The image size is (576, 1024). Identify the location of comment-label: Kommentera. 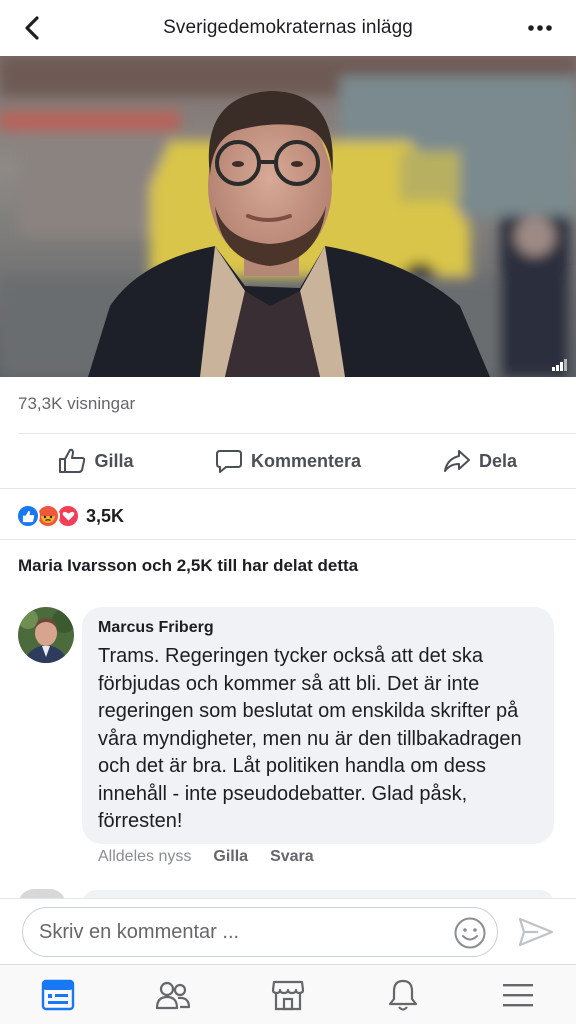
(306, 460).